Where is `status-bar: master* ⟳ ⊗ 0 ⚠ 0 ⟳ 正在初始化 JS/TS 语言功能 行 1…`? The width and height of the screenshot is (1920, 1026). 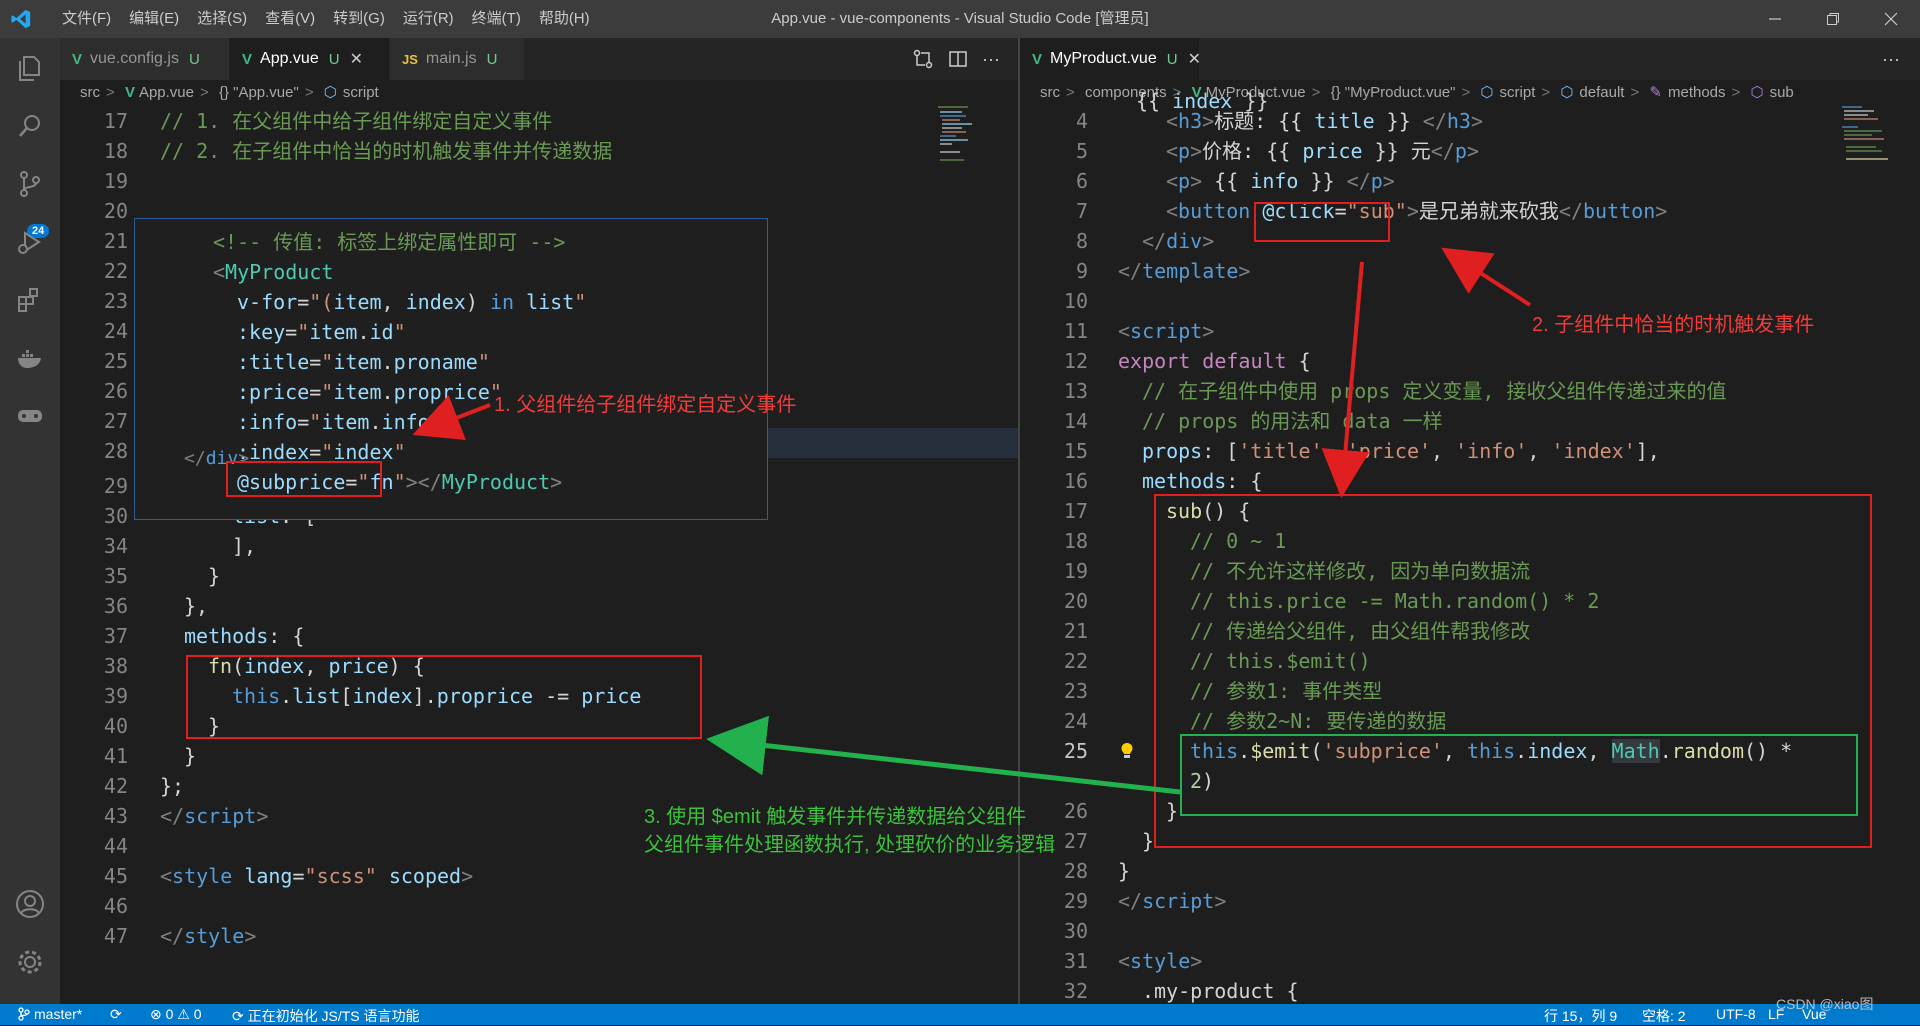
status-bar: master* ⟳ ⊗ 0 ⚠ 0 ⟳ 正在初始化 JS/TS 语言功能 行 1… is located at coordinates (960, 1011).